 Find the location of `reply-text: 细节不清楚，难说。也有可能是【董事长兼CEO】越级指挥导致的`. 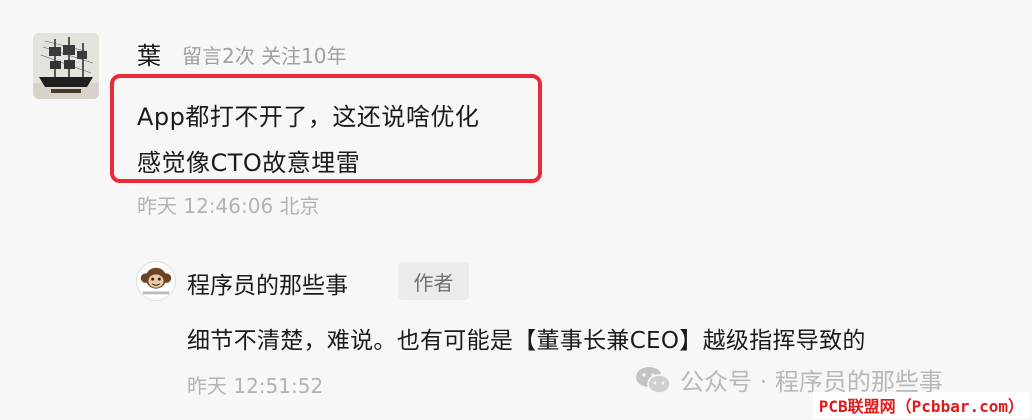

reply-text: 细节不清楚，难说。也有可能是【董事长兼CEO】越级指挥导致的 is located at coordinates (526, 341).